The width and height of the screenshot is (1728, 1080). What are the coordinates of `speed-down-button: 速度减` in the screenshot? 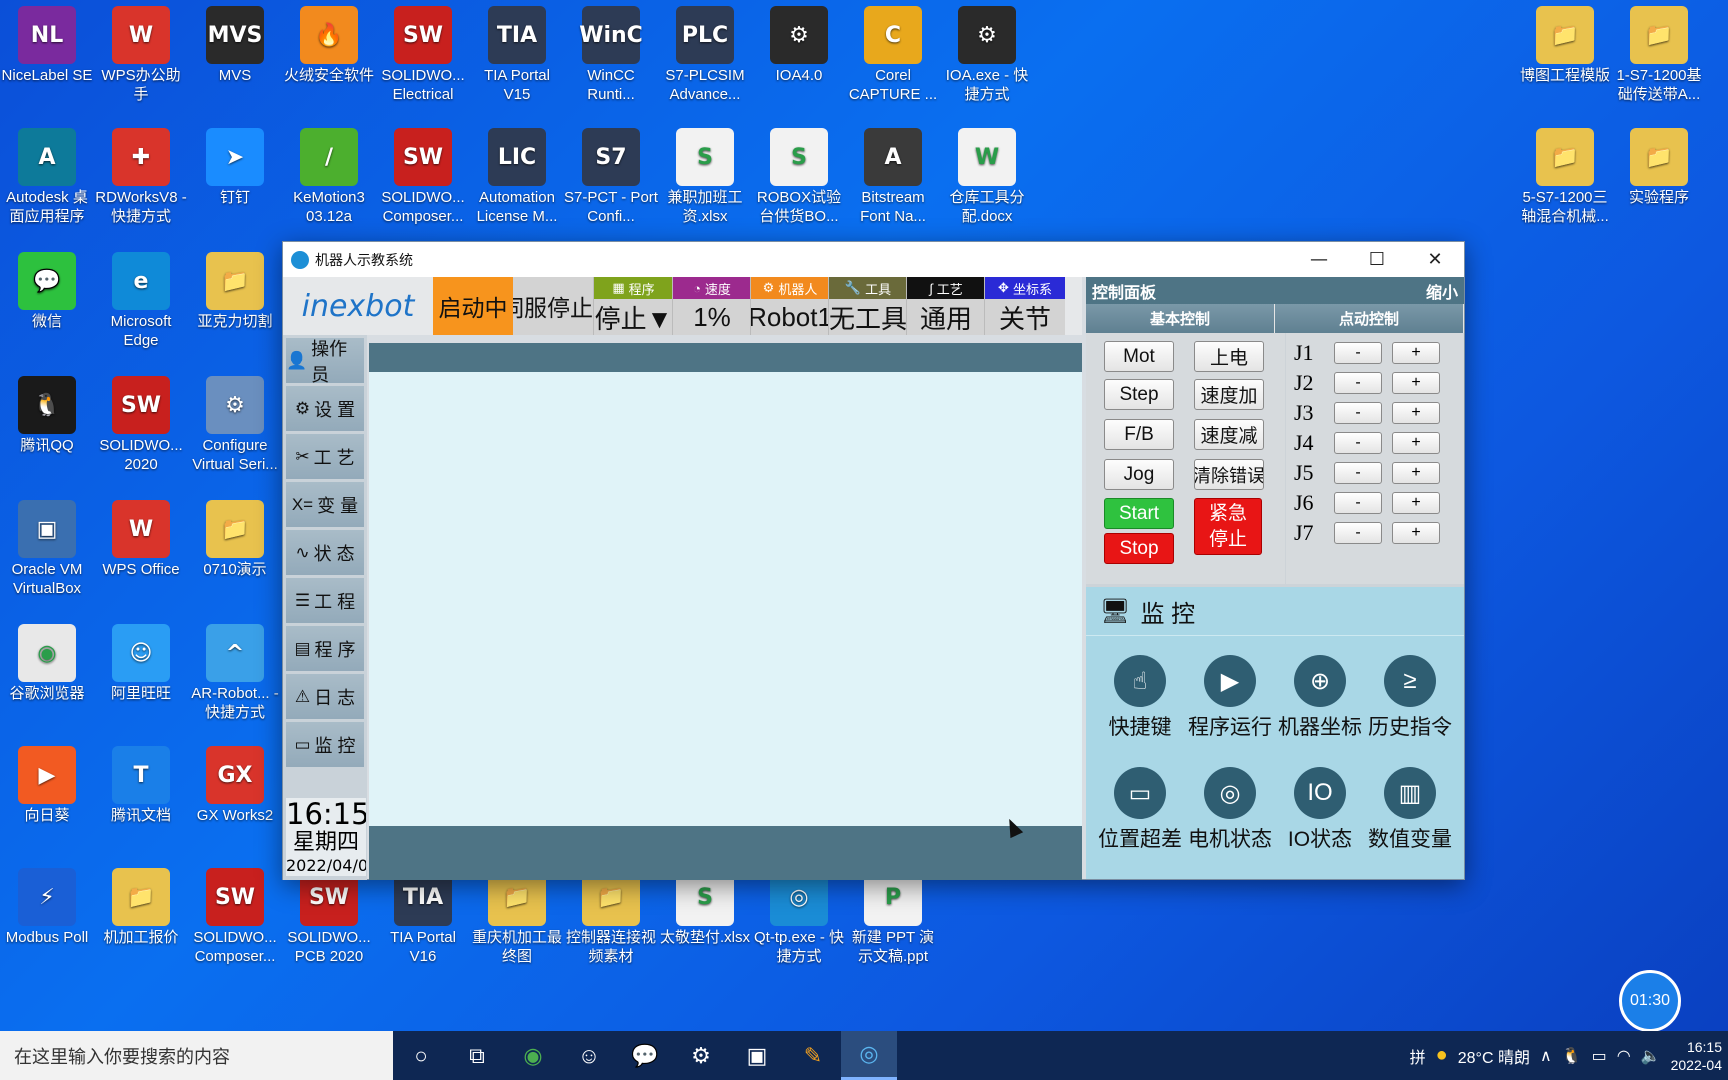 It's located at (1229, 434).